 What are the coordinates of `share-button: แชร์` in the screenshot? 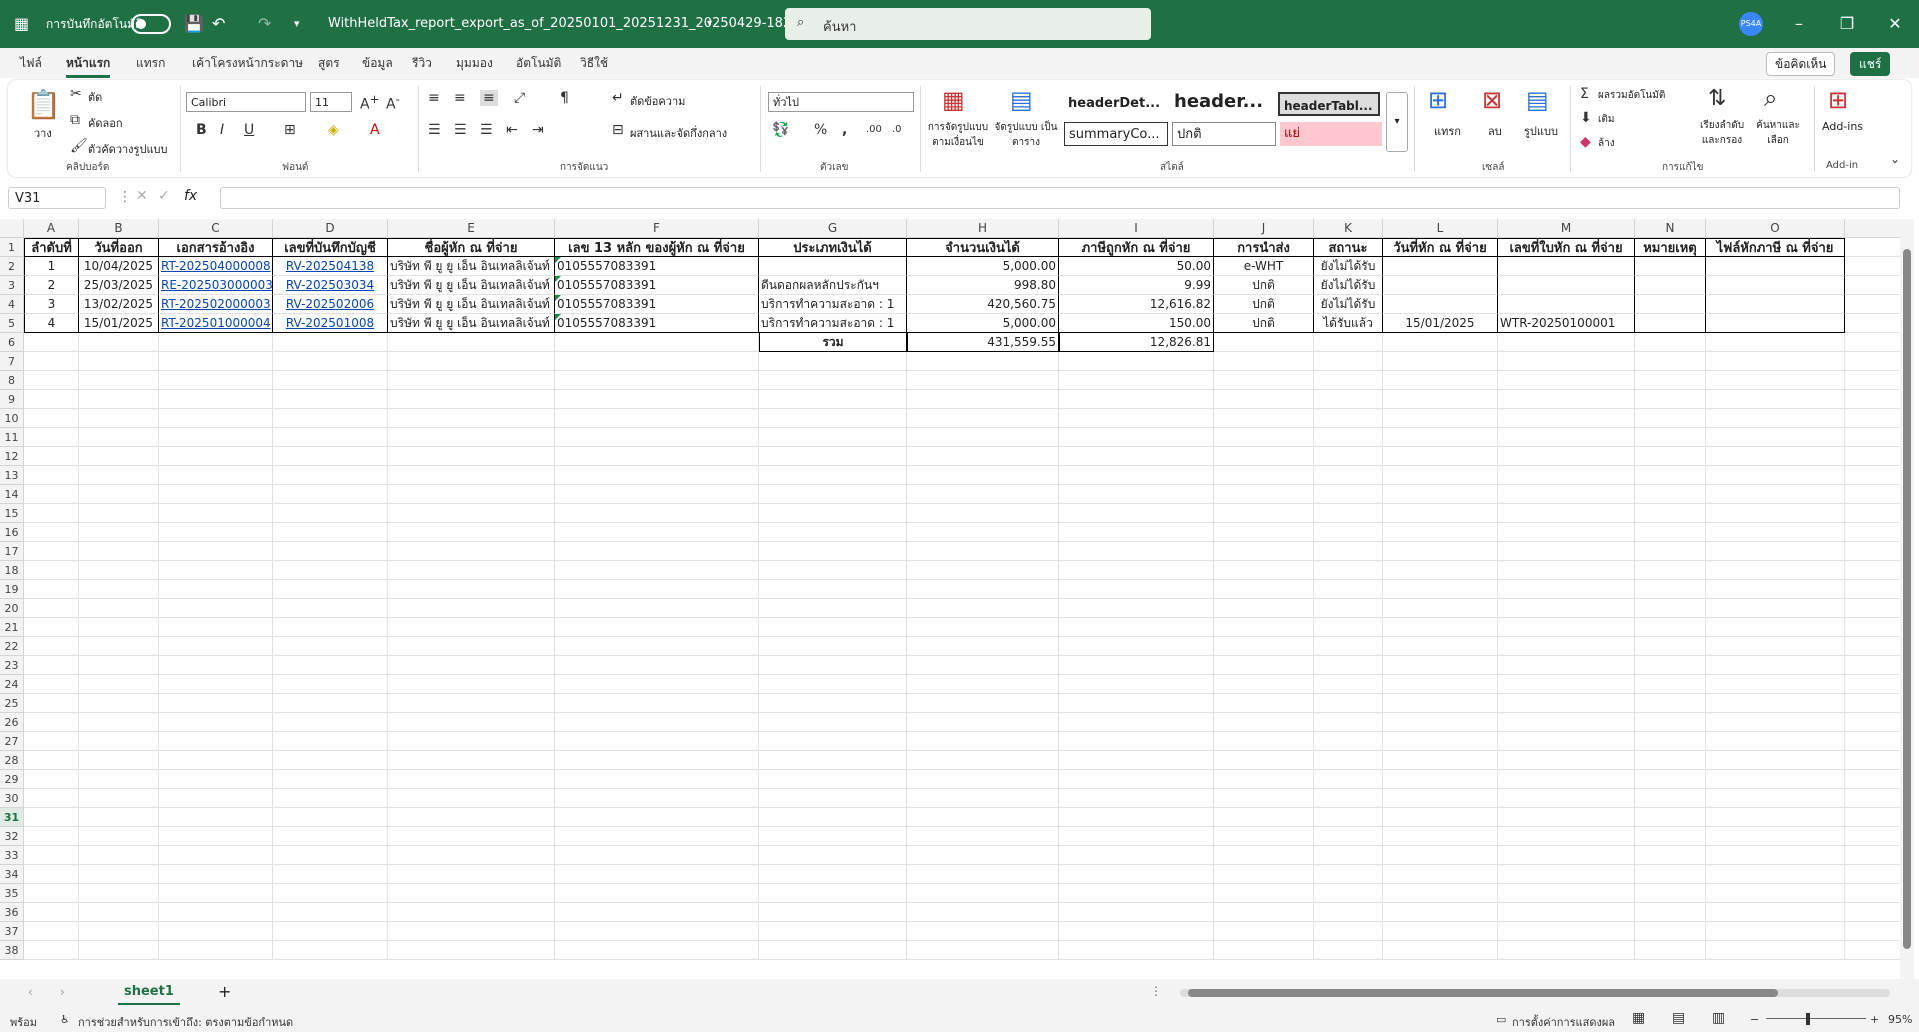 It's located at (1870, 64).